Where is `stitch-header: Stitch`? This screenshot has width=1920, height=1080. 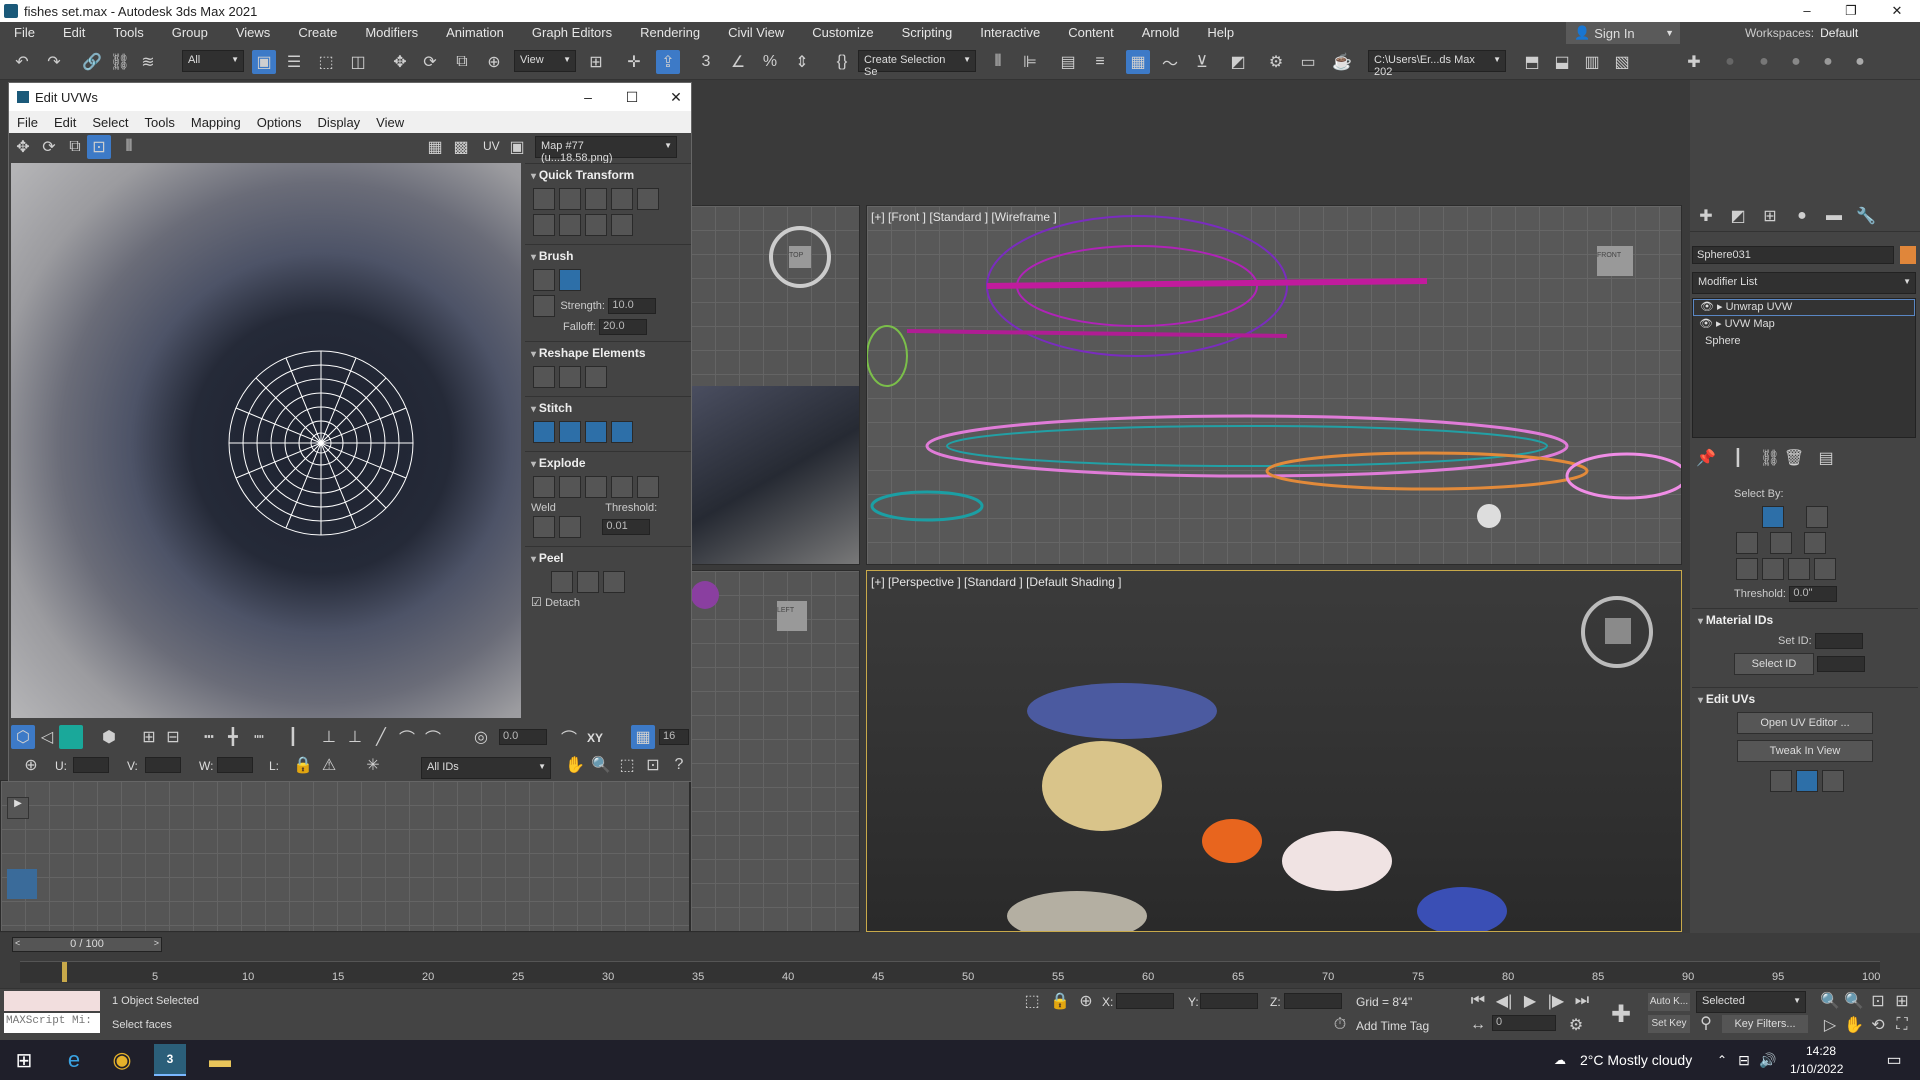 stitch-header: Stitch is located at coordinates (608, 408).